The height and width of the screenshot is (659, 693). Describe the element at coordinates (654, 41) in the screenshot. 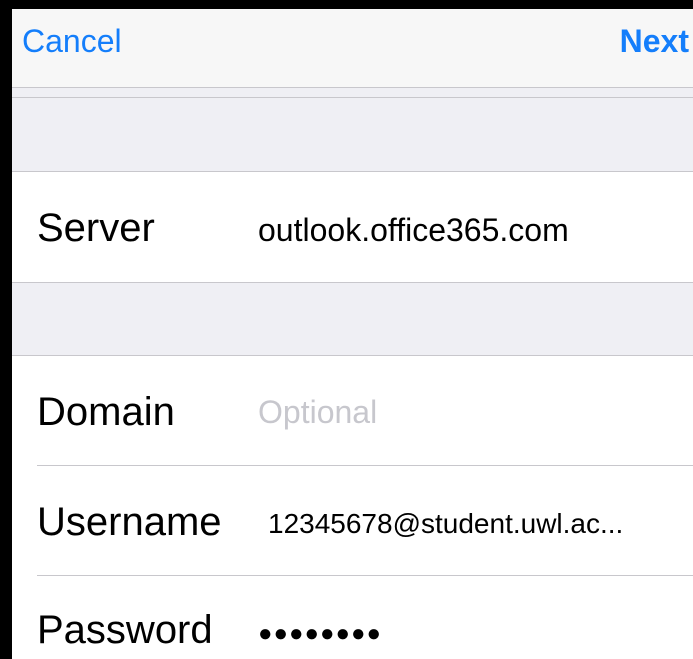

I see `next-button: Next` at that location.